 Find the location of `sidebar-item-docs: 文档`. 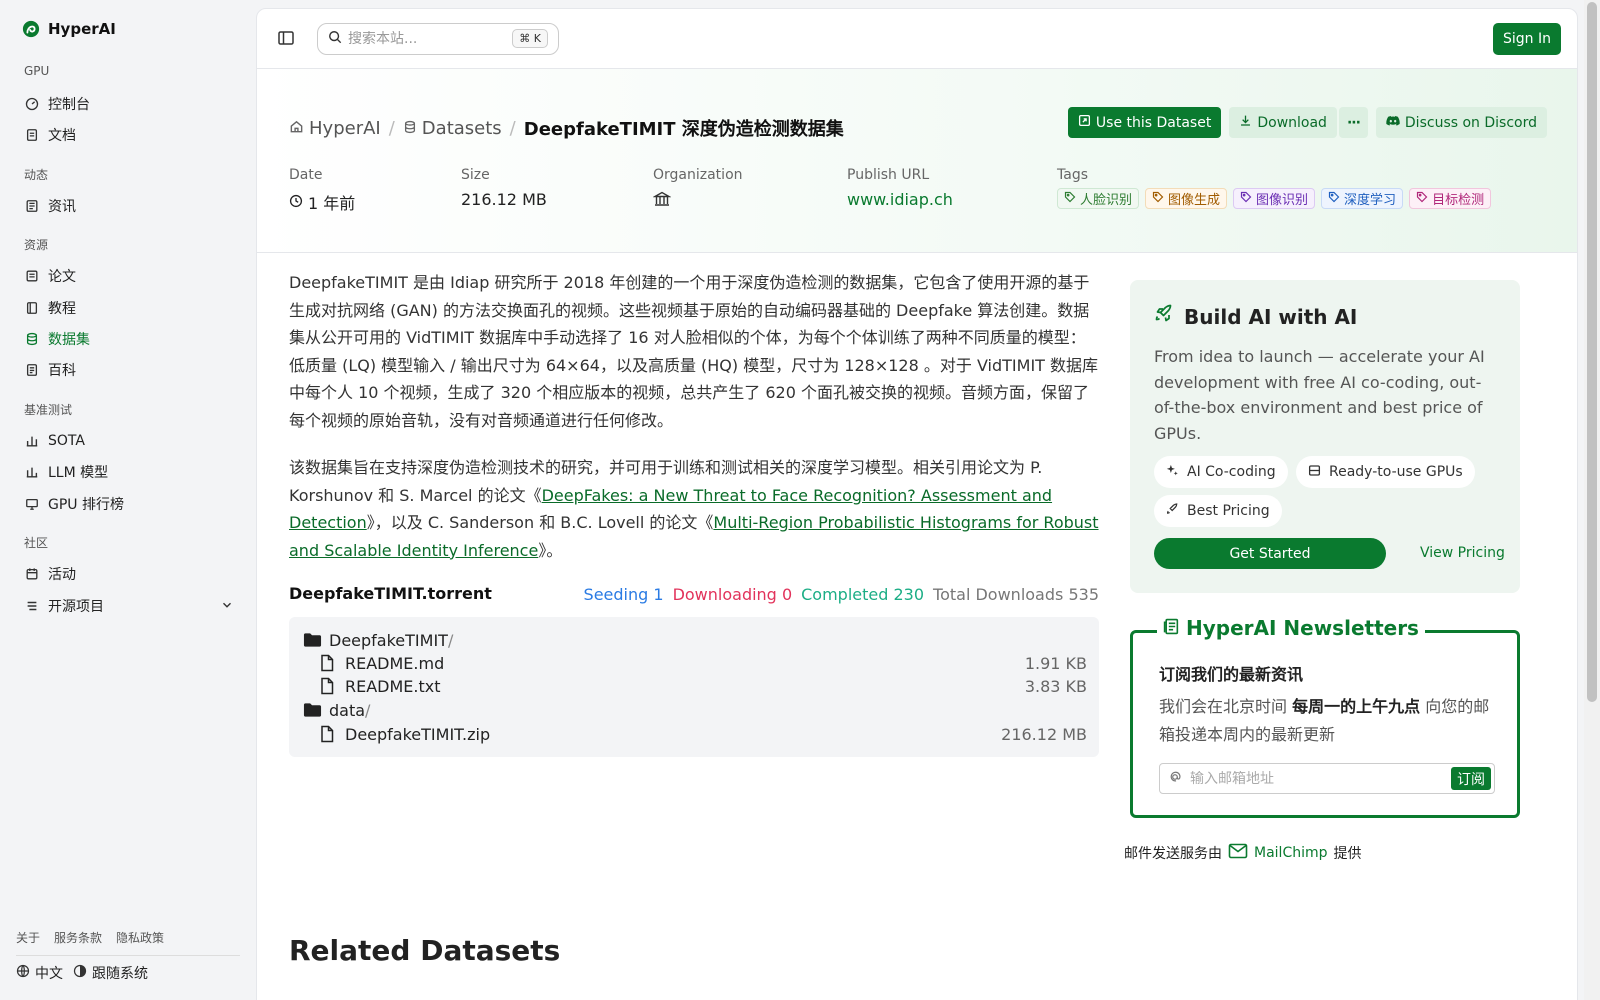

sidebar-item-docs: 文档 is located at coordinates (129, 135).